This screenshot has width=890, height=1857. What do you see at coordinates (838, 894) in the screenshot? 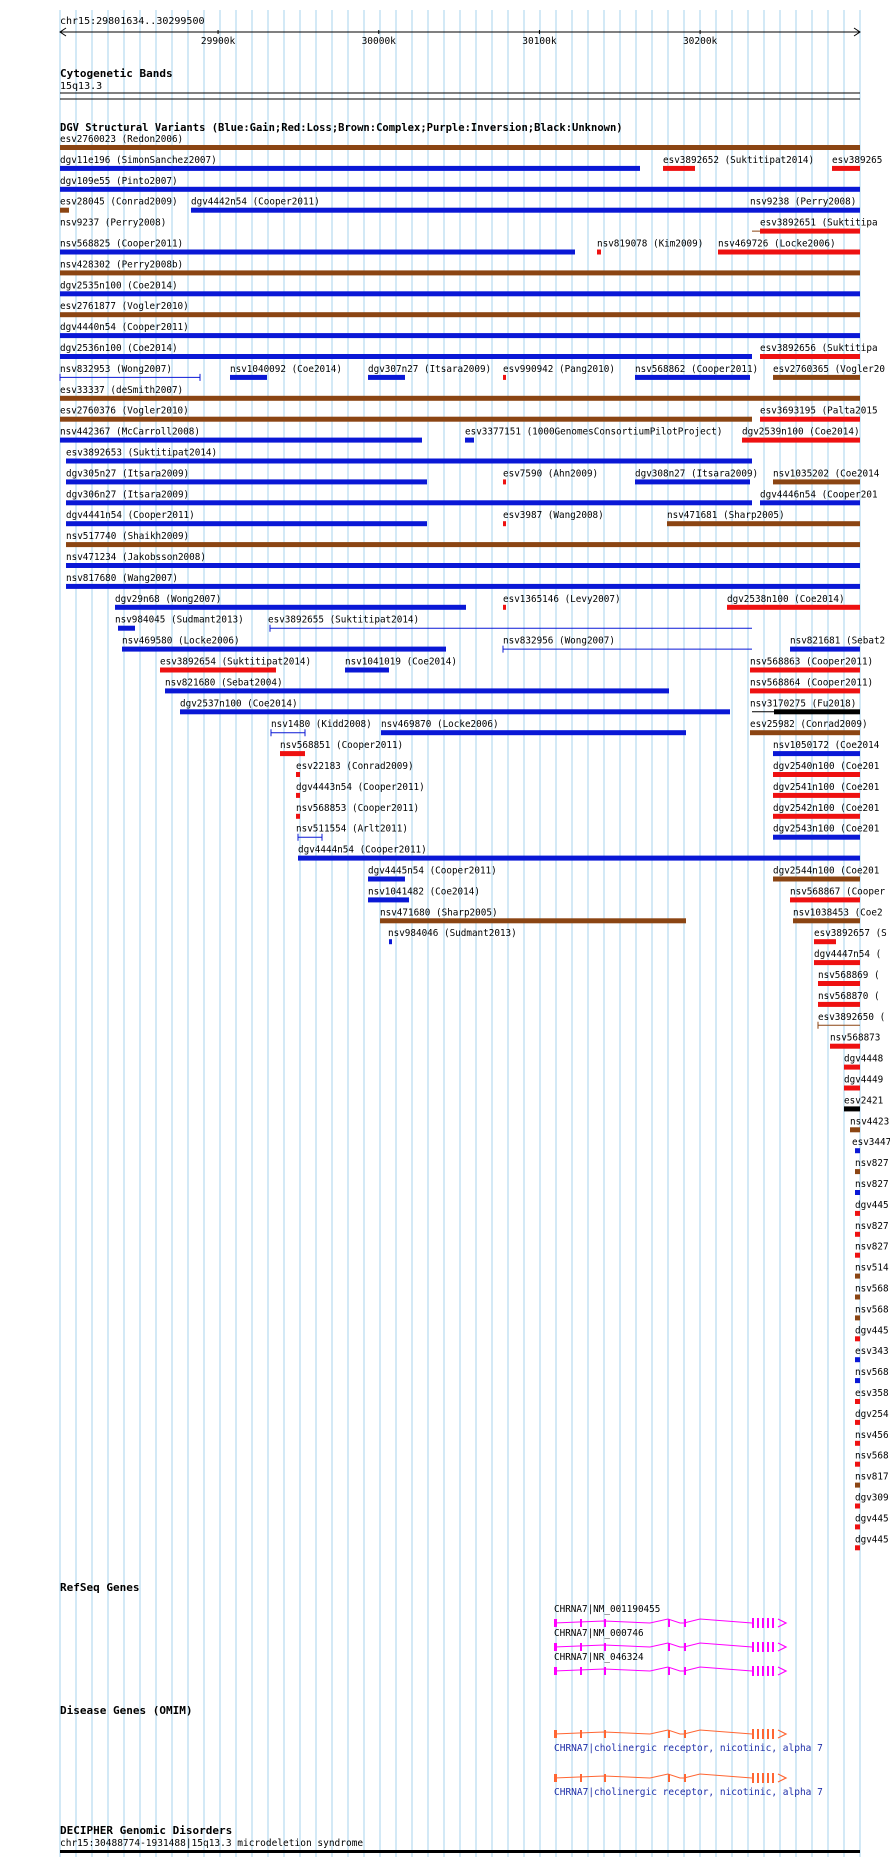
I see `dgv-variant: nsv568867 (Cooper` at bounding box center [838, 894].